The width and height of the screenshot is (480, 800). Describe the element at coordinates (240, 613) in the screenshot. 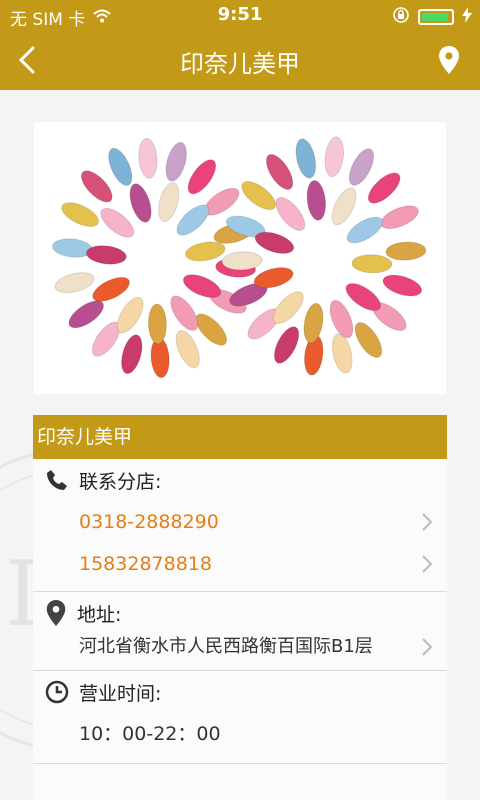

I see `address-heading: 地址:` at that location.